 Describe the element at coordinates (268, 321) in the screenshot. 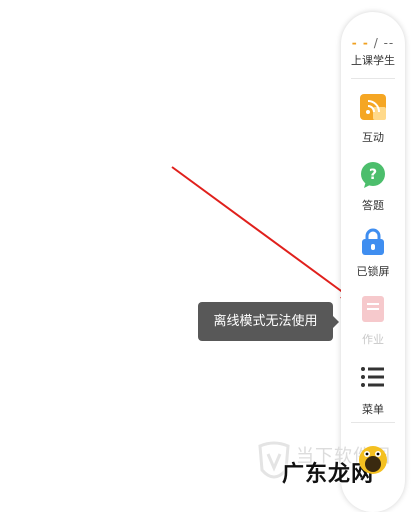

I see `offline-tooltip: 离线模式无法使用` at that location.